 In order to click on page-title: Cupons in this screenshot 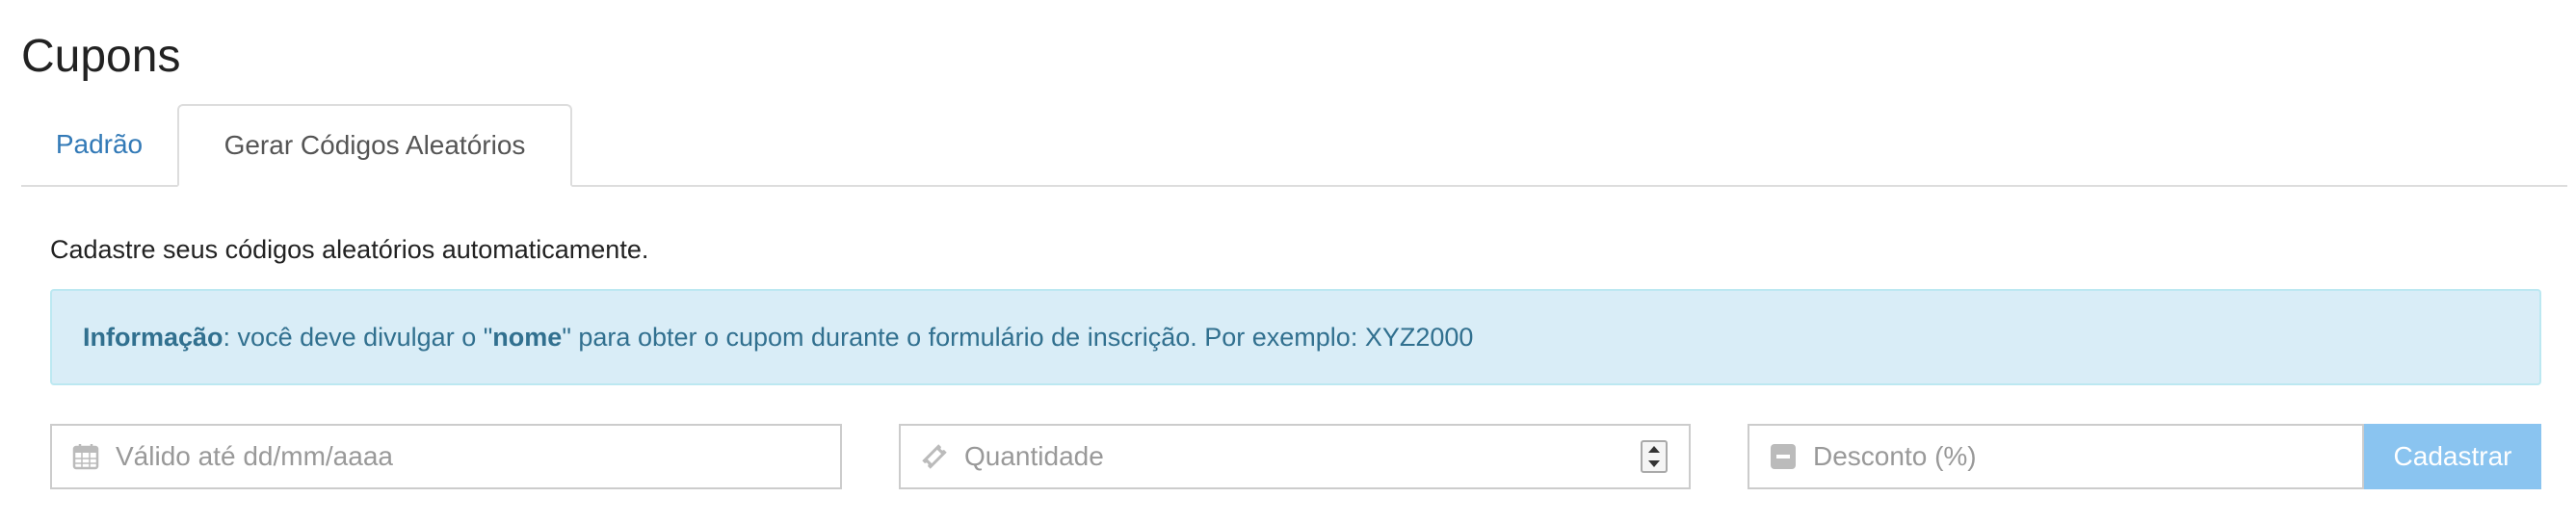, I will do `click(101, 56)`.